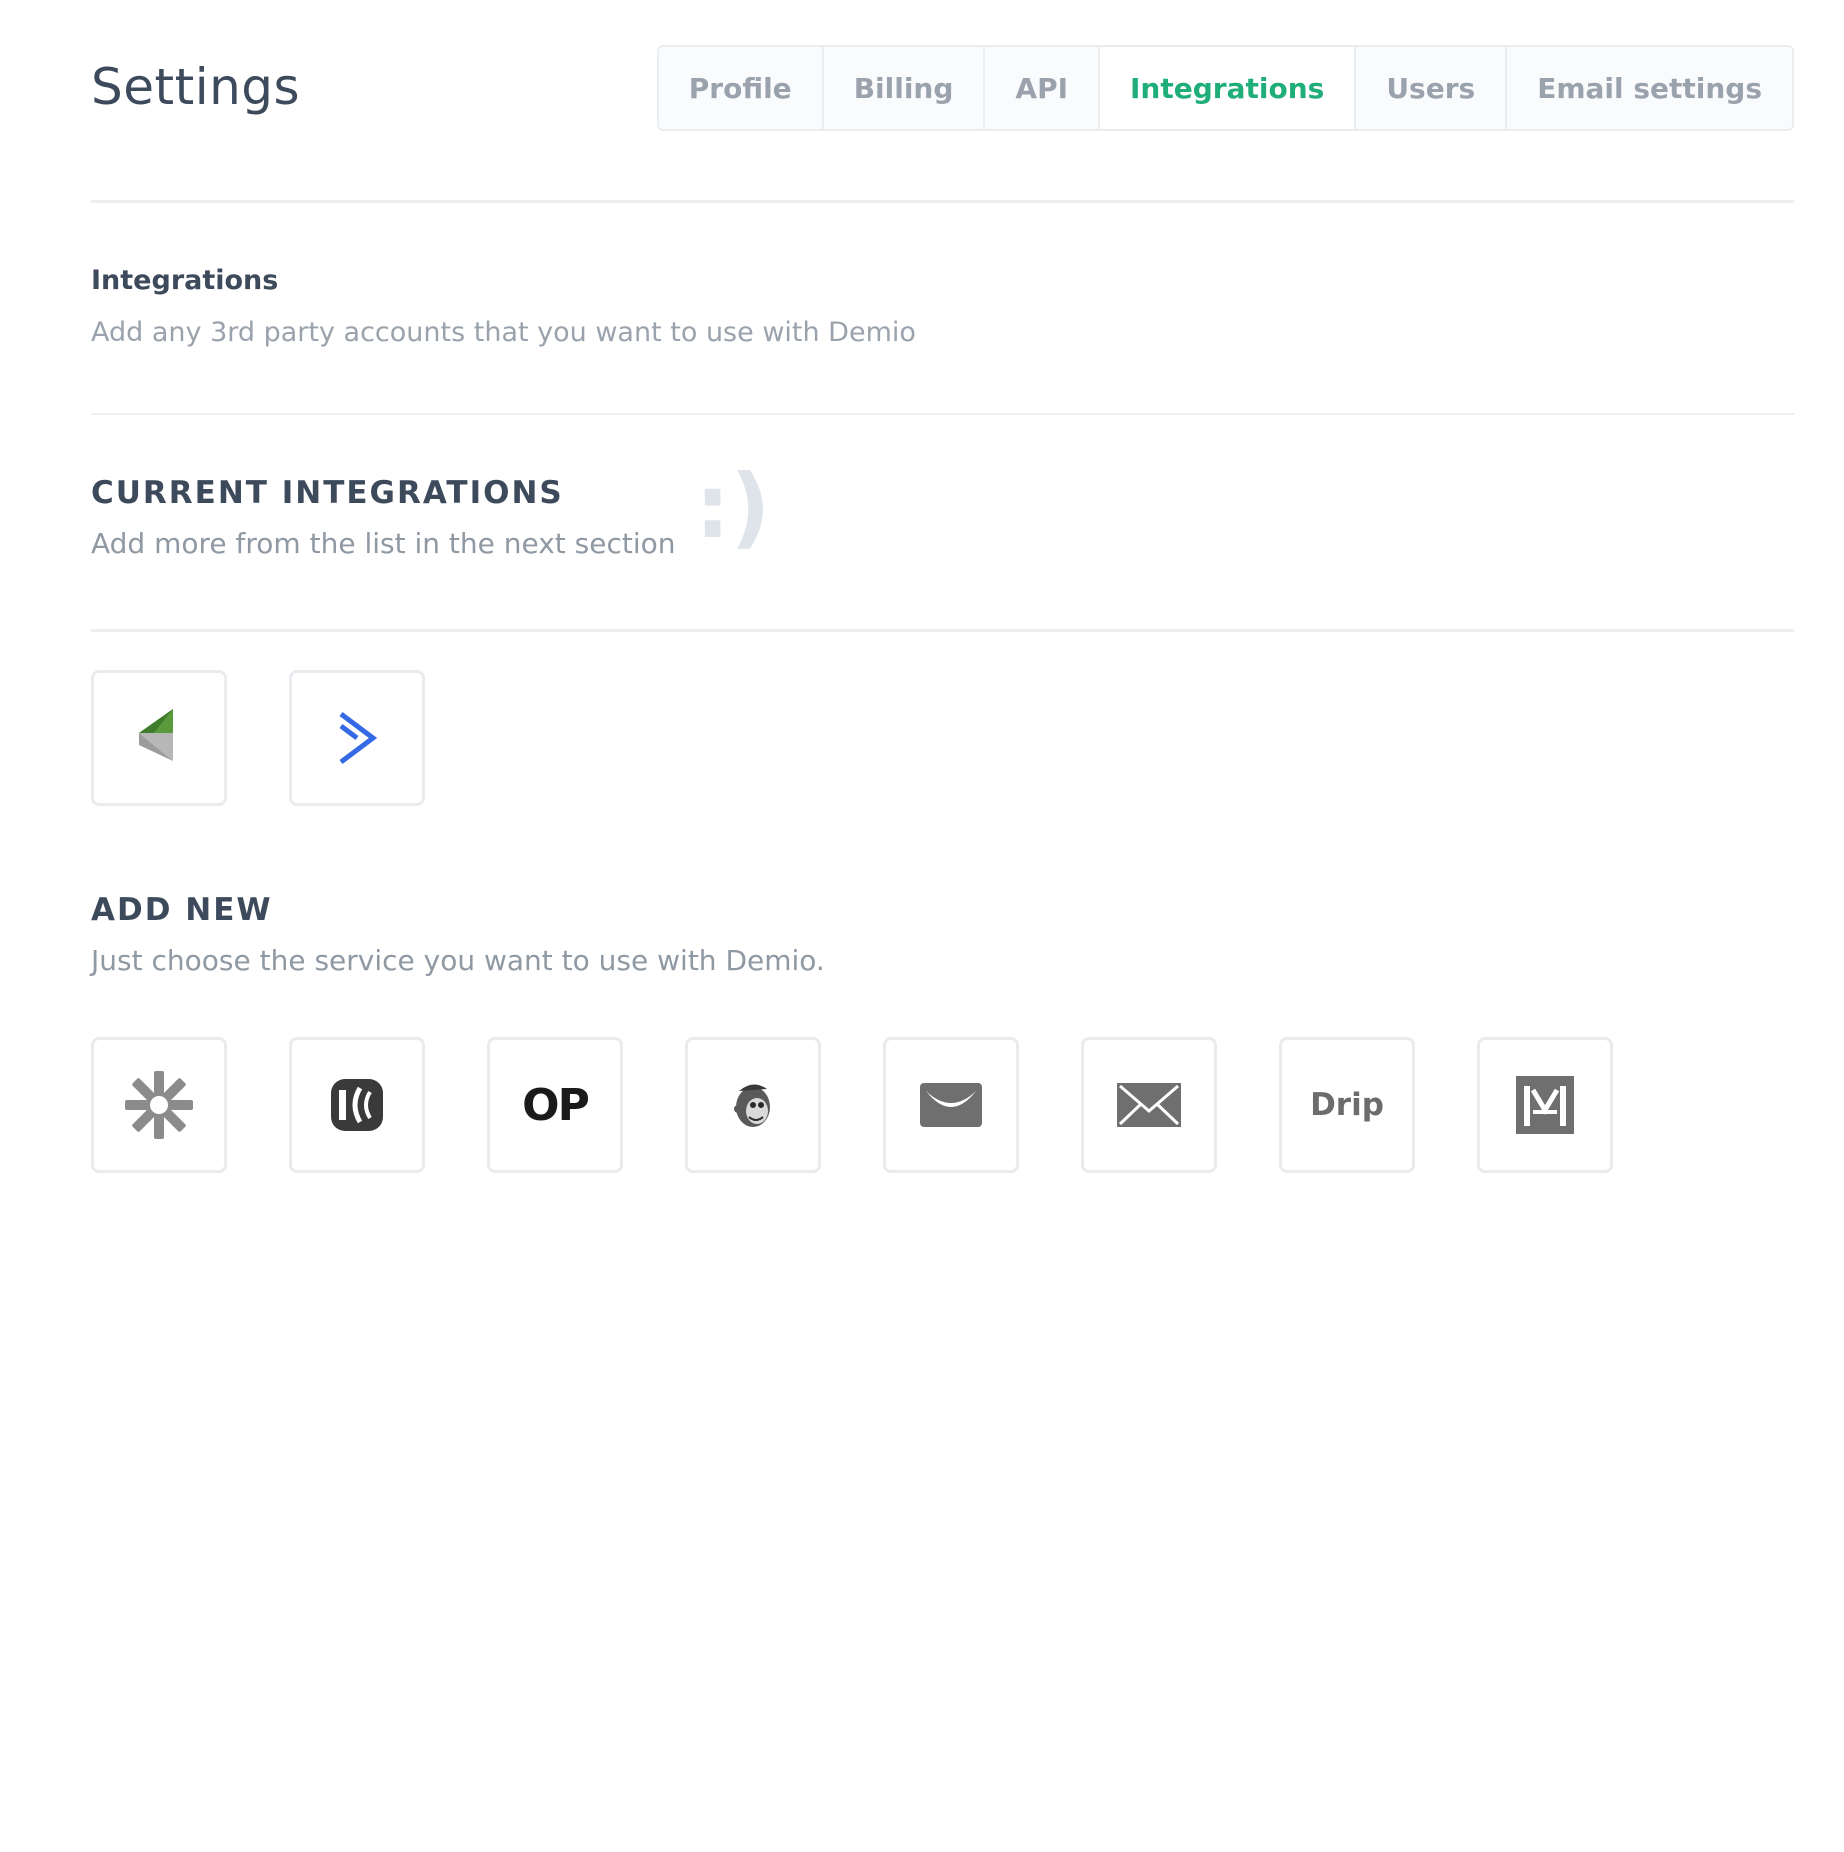 The width and height of the screenshot is (1844, 1852). Describe the element at coordinates (156, 735) in the screenshot. I see `infusionsoft-icon` at that location.